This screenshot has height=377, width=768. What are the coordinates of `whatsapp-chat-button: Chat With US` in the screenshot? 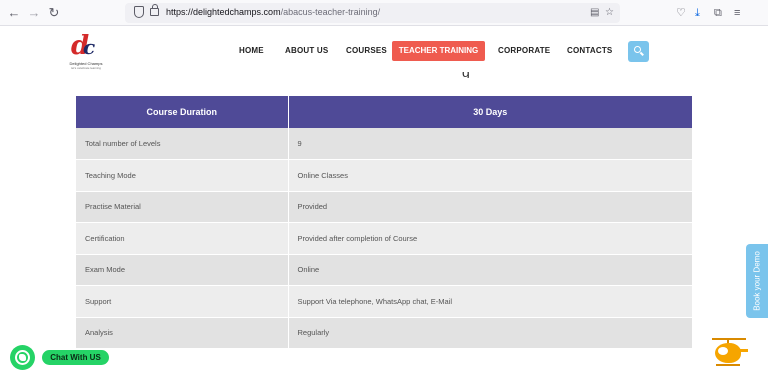 It's located at (75, 357).